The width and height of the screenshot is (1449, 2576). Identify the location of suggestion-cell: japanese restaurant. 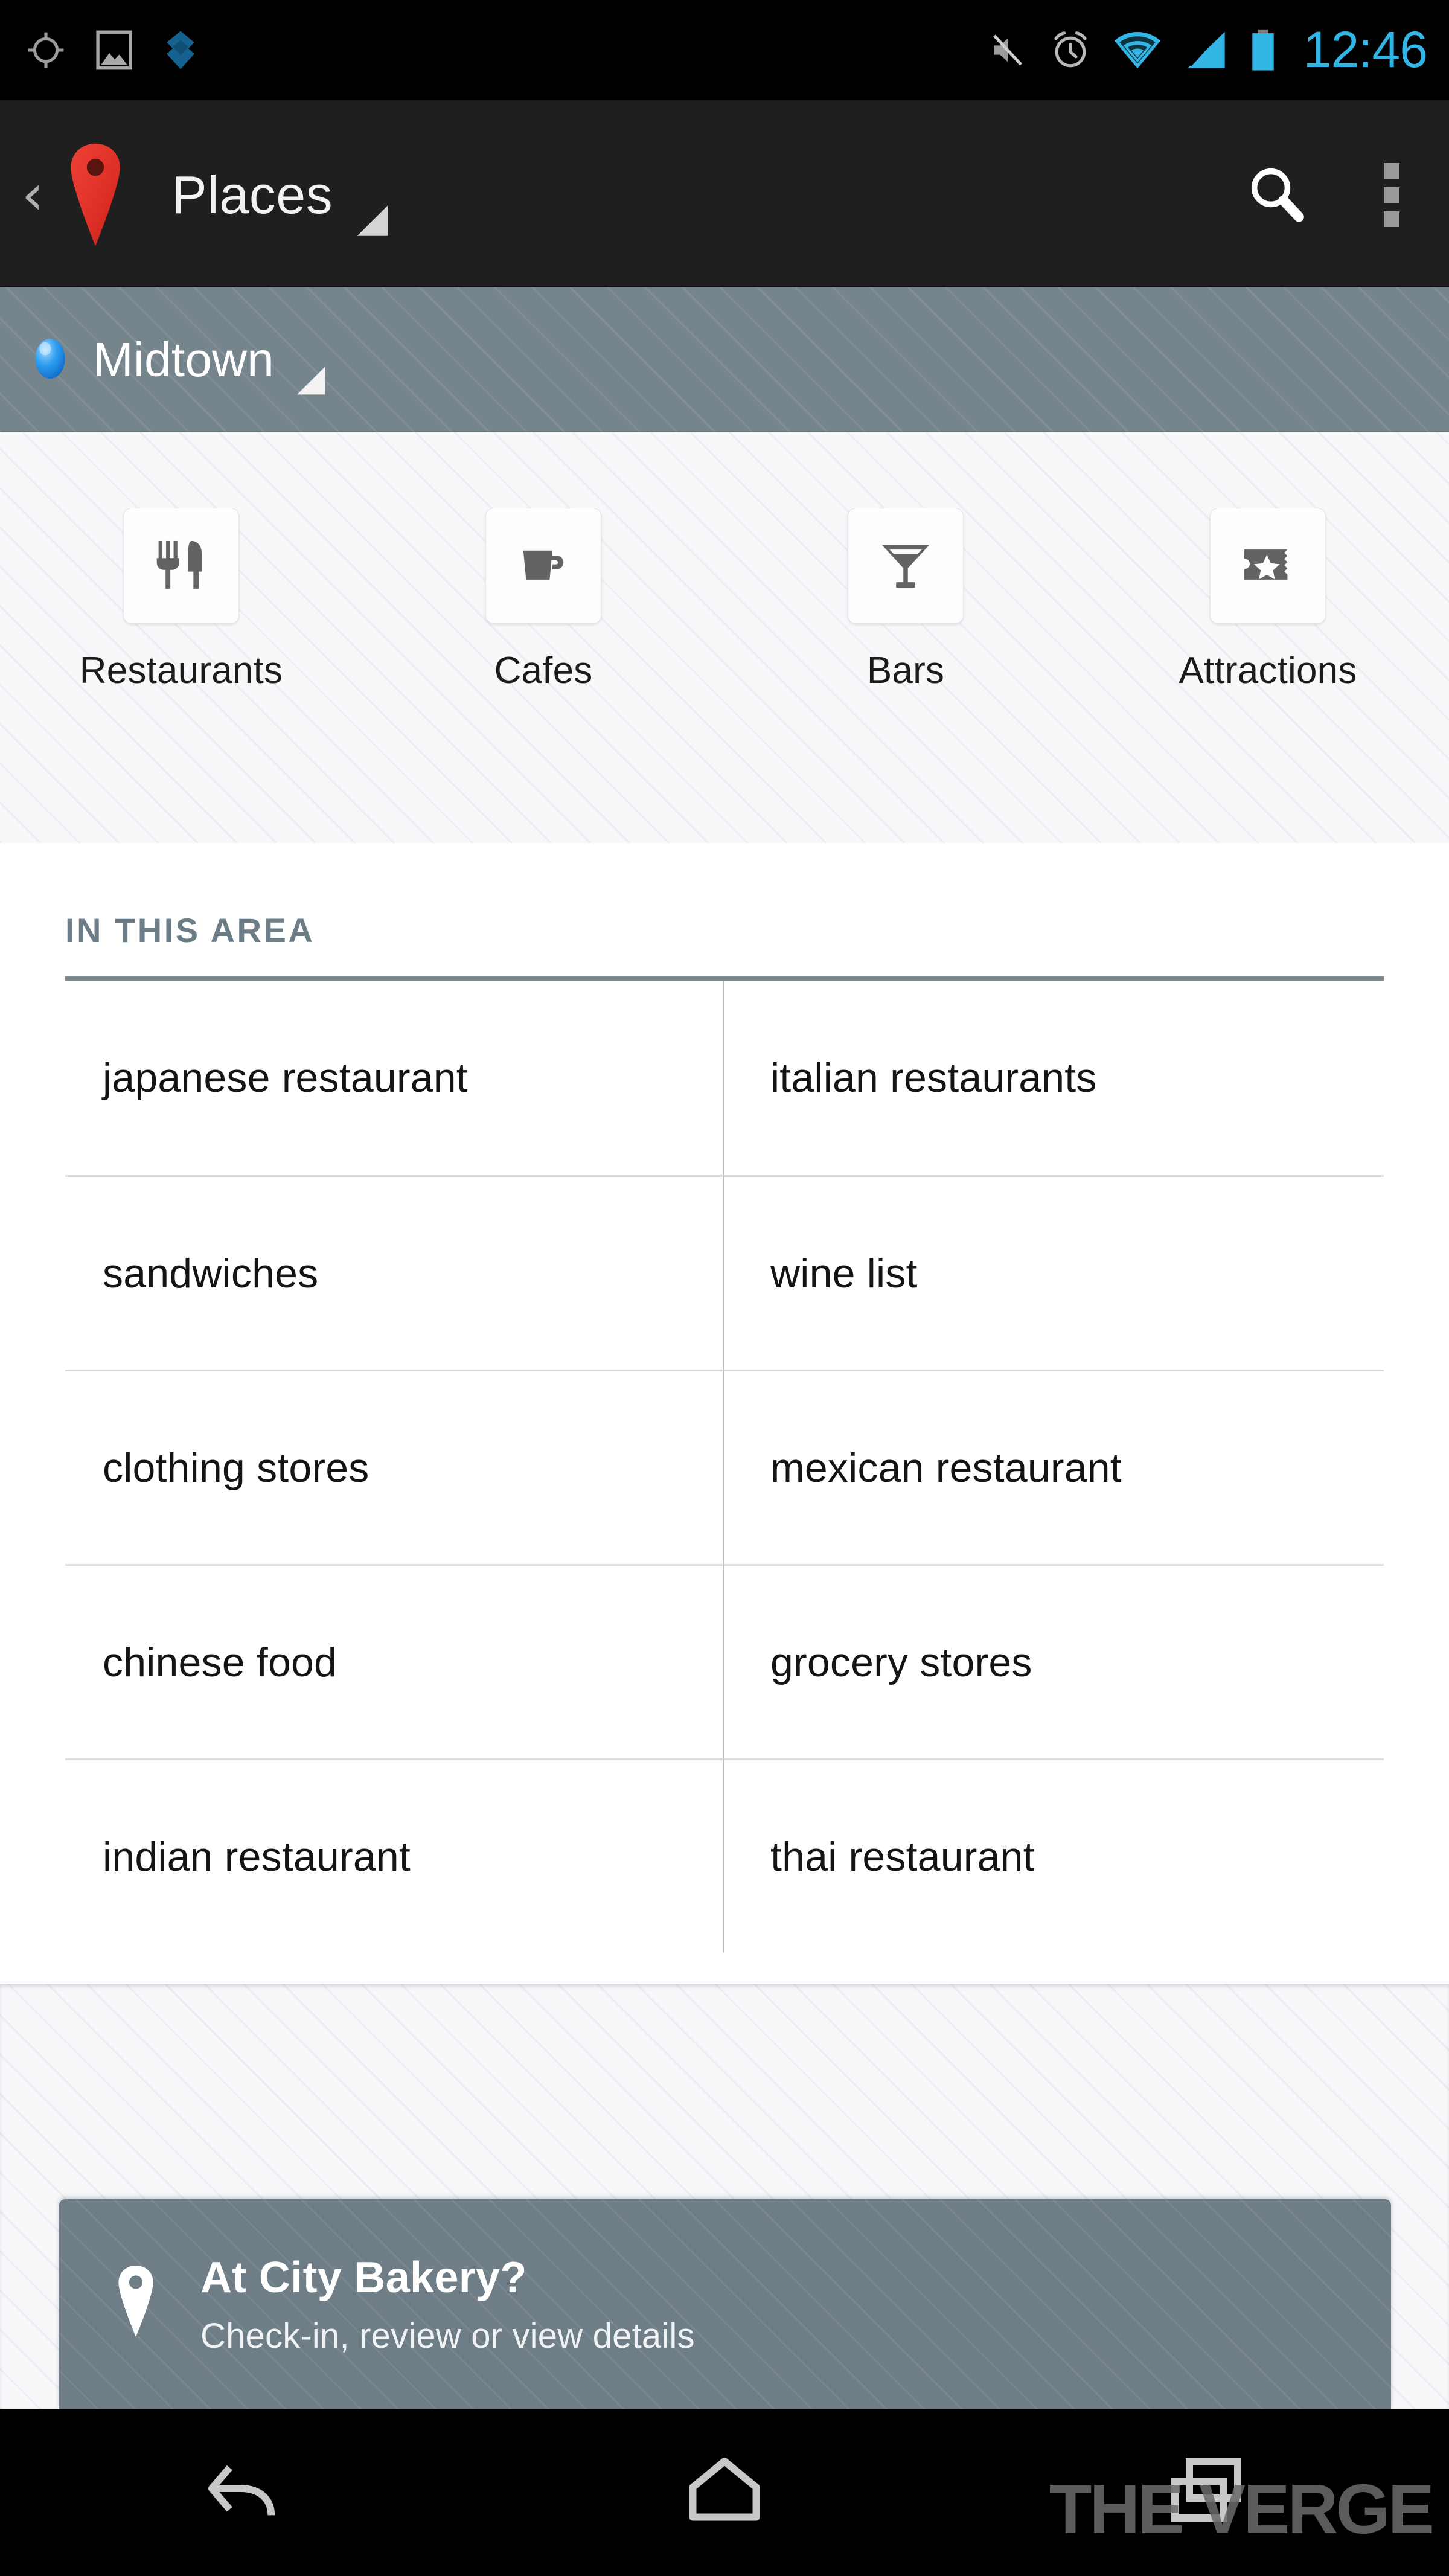
(394, 1078).